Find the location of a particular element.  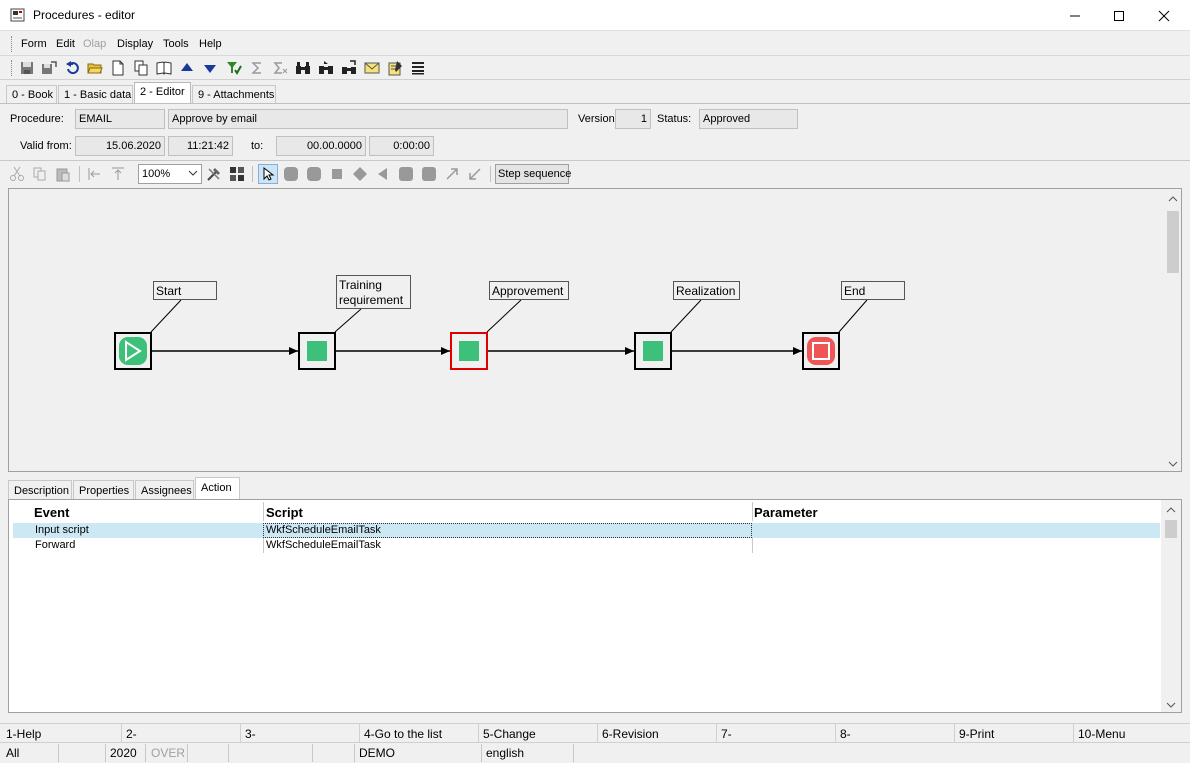

undo-icon is located at coordinates (72, 68).